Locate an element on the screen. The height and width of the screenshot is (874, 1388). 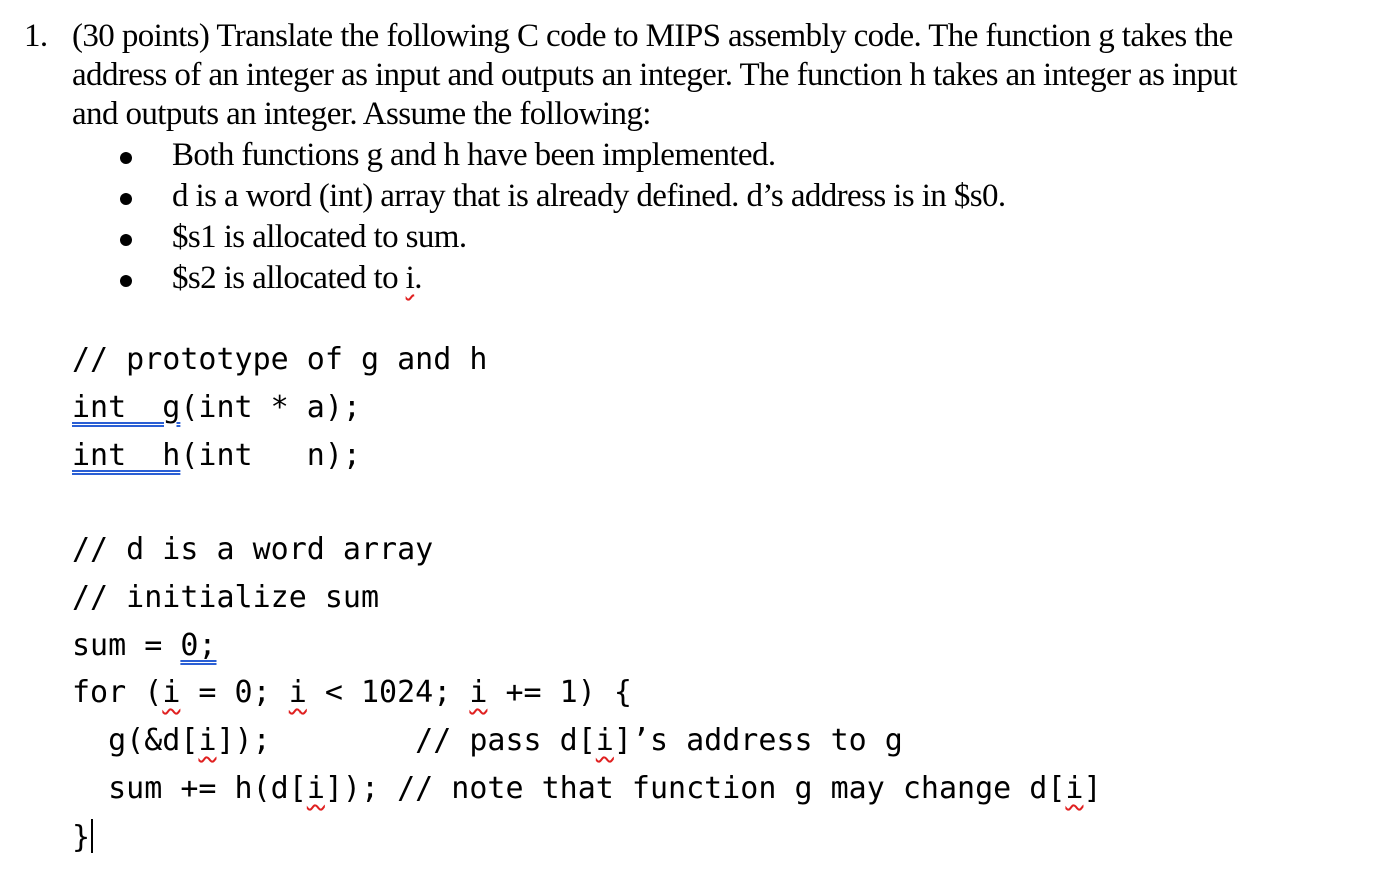
code-proto-h-rest: (int n); is located at coordinates (270, 455).